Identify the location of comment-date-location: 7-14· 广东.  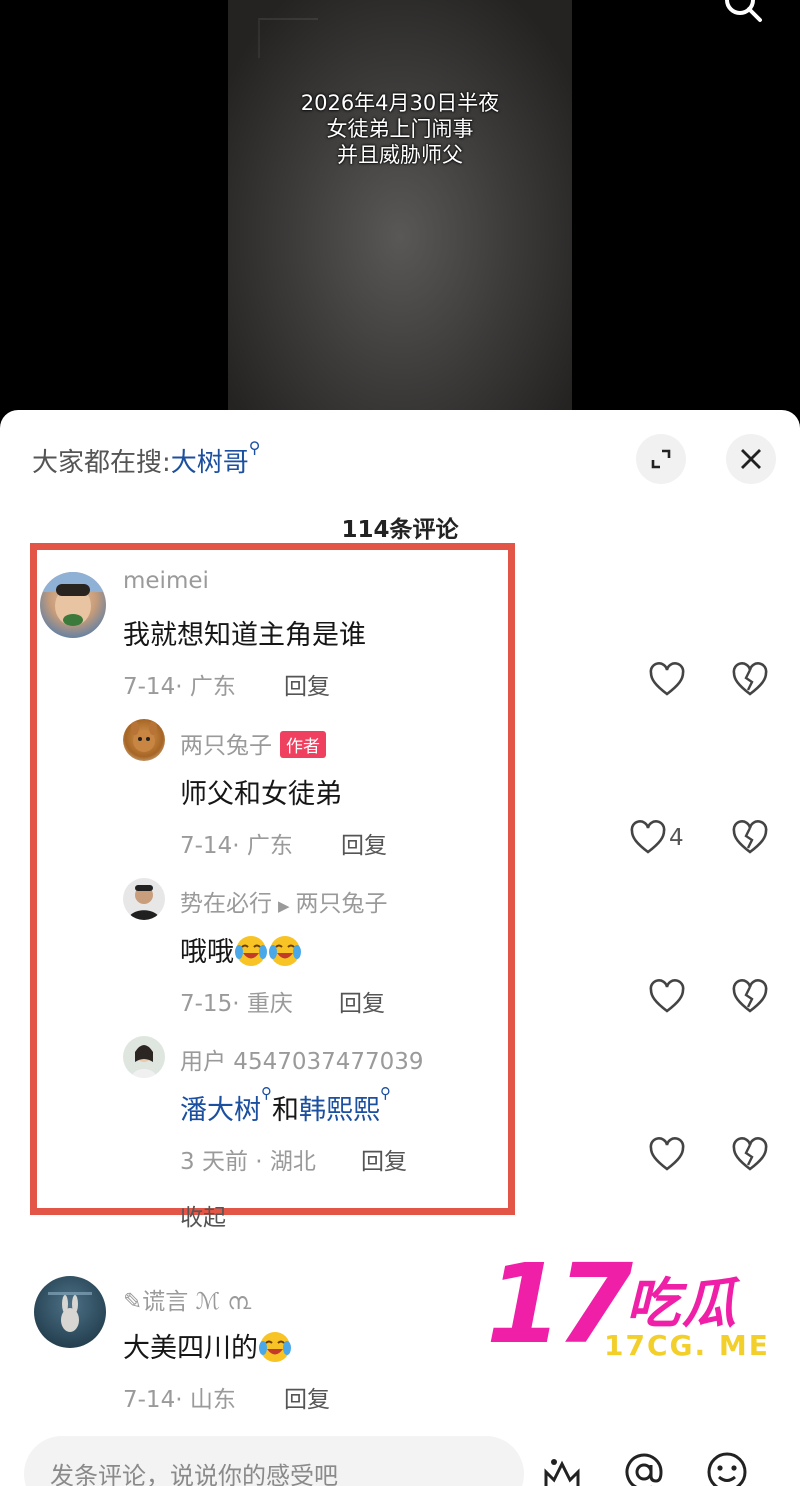
(179, 687).